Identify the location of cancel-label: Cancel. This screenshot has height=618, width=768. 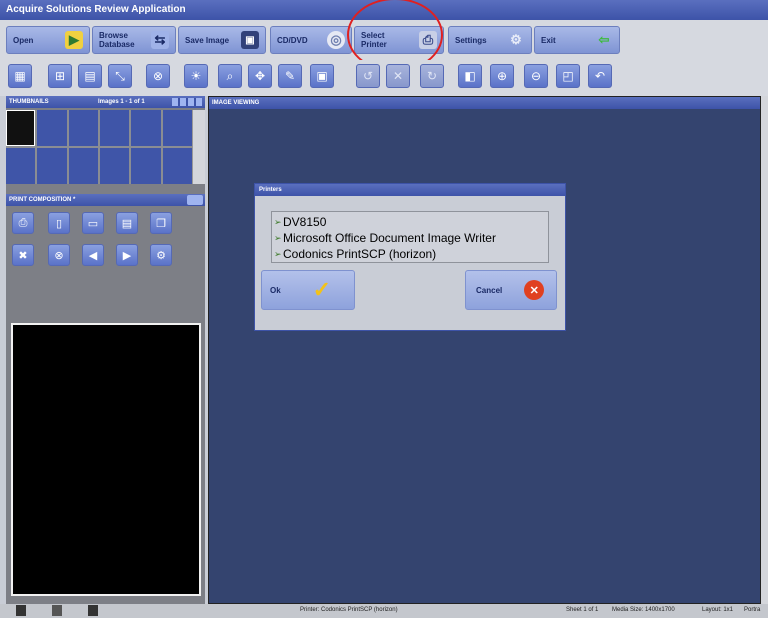
(489, 290).